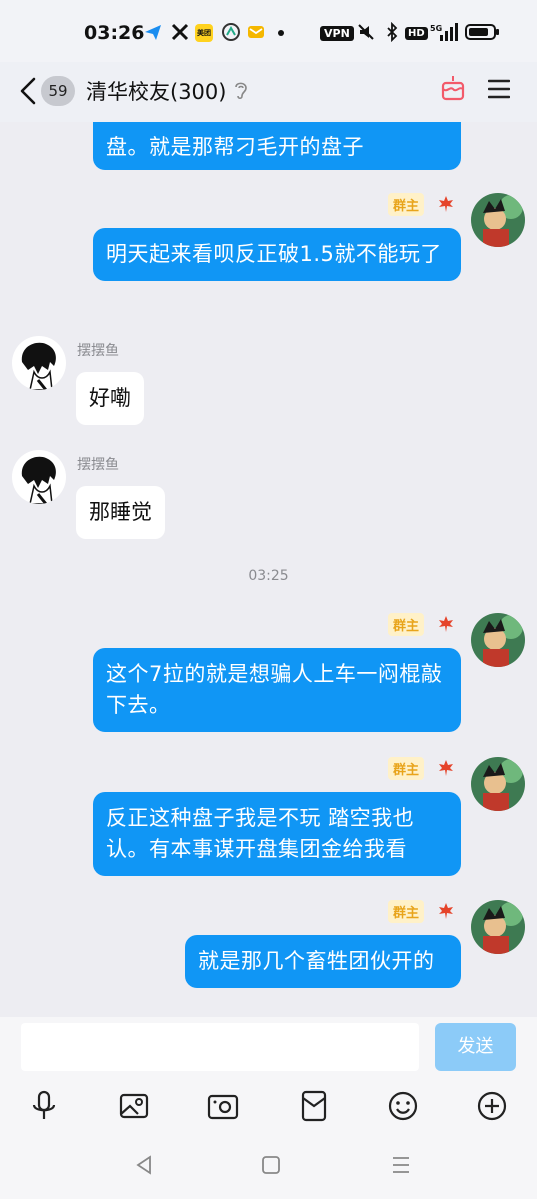 The width and height of the screenshot is (537, 1199). Describe the element at coordinates (256, 32) in the screenshot. I see `mail-app-icon` at that location.